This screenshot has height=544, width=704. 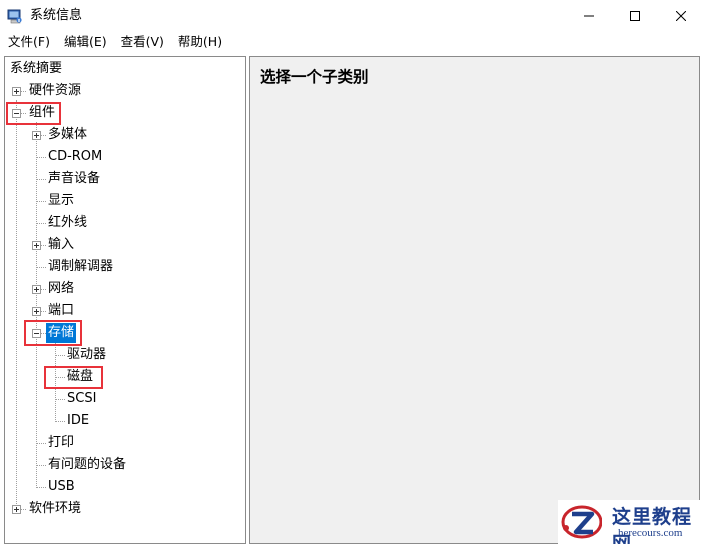 What do you see at coordinates (61, 487) in the screenshot?
I see `tree-item-usb: USB` at bounding box center [61, 487].